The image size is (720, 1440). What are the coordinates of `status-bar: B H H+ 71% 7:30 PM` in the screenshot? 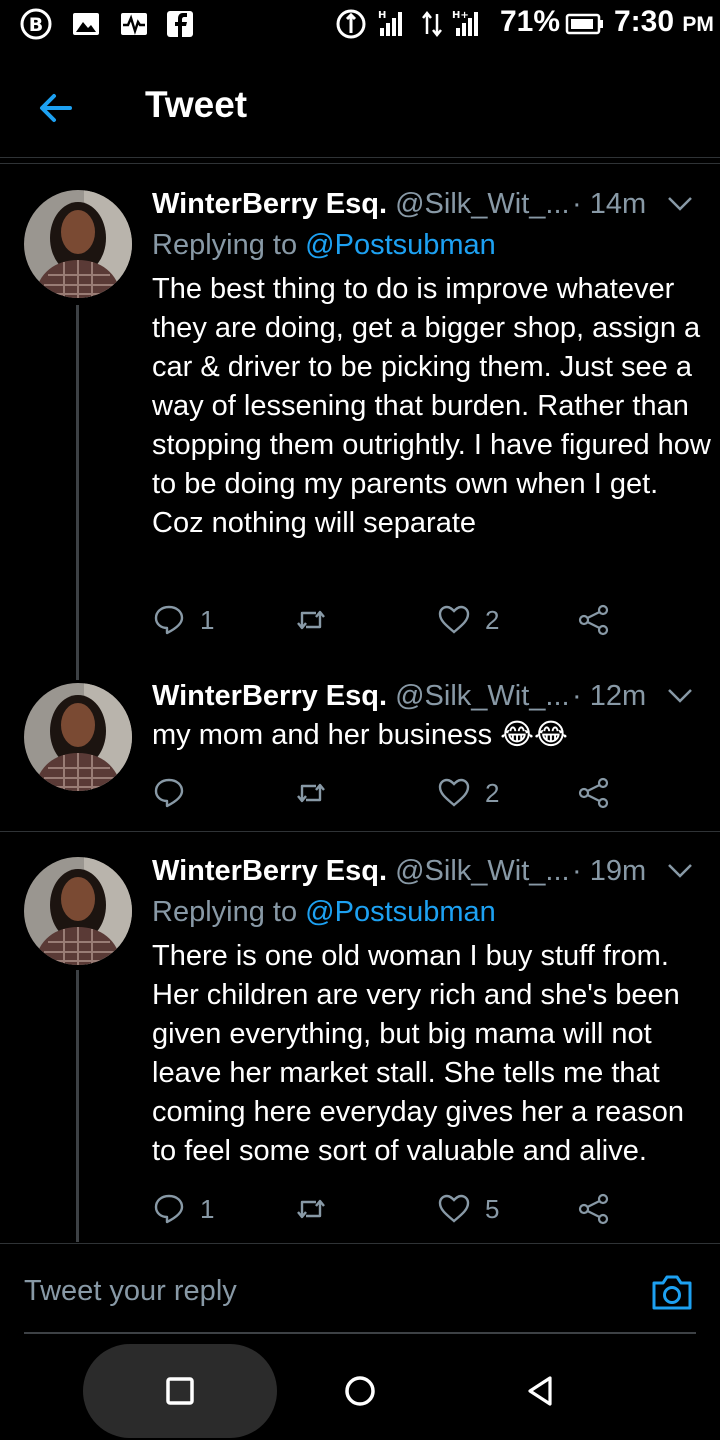 It's located at (360, 25).